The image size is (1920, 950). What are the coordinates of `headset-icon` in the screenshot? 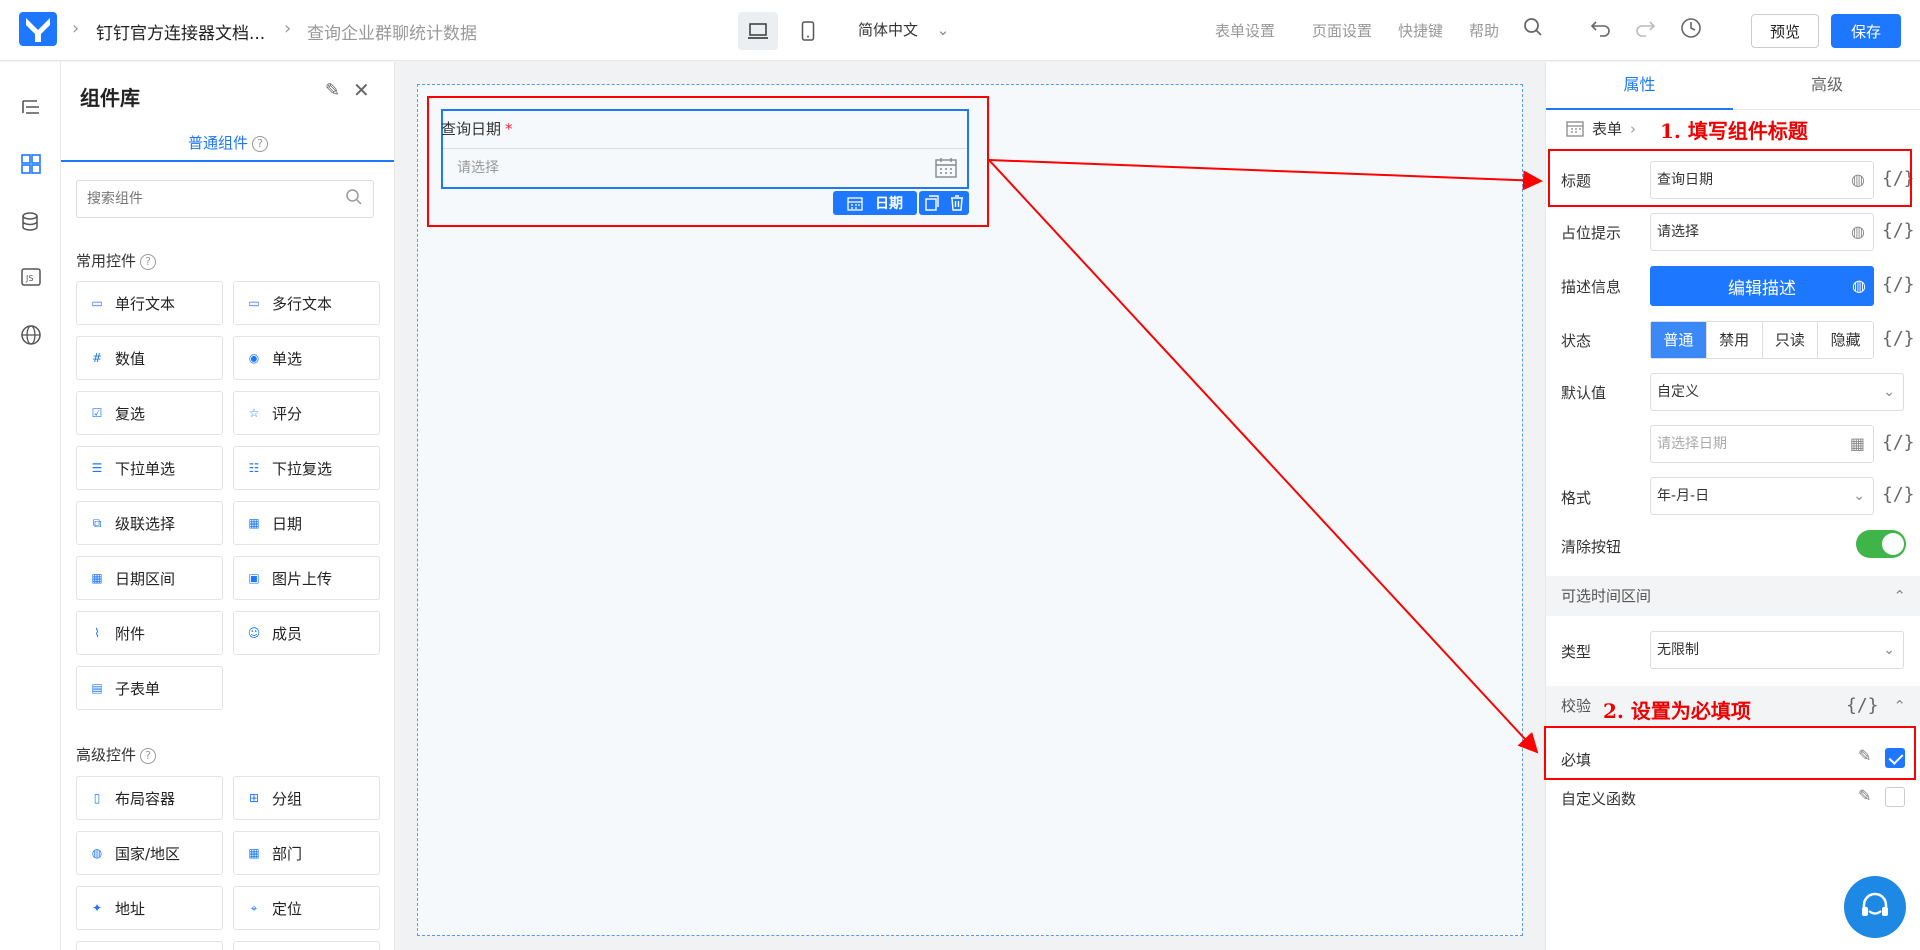 It's located at (1875, 904).